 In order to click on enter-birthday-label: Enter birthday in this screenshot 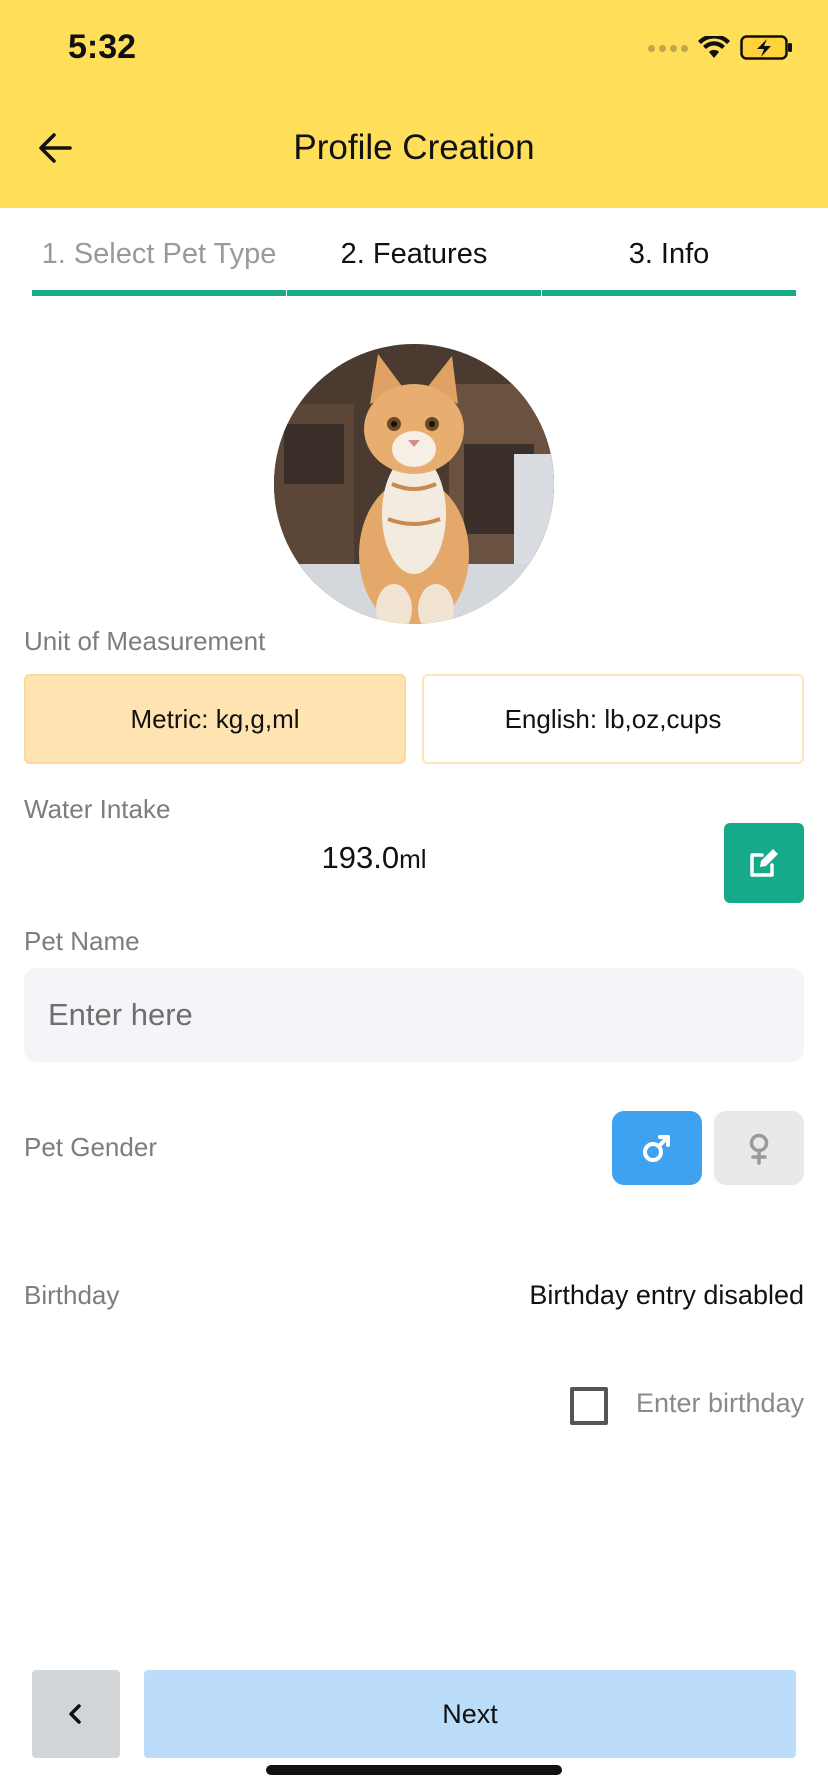, I will do `click(720, 1403)`.